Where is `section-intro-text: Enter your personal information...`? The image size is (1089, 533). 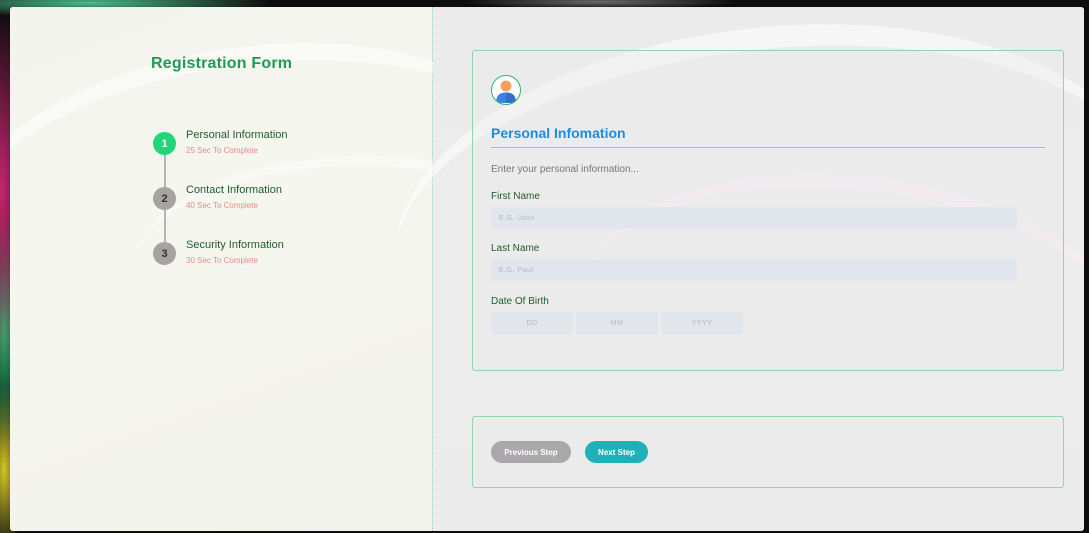
section-intro-text: Enter your personal information... is located at coordinates (565, 169).